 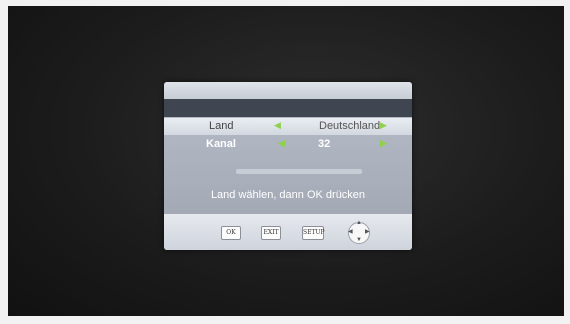 What do you see at coordinates (231, 233) in the screenshot?
I see `ok-button: OK` at bounding box center [231, 233].